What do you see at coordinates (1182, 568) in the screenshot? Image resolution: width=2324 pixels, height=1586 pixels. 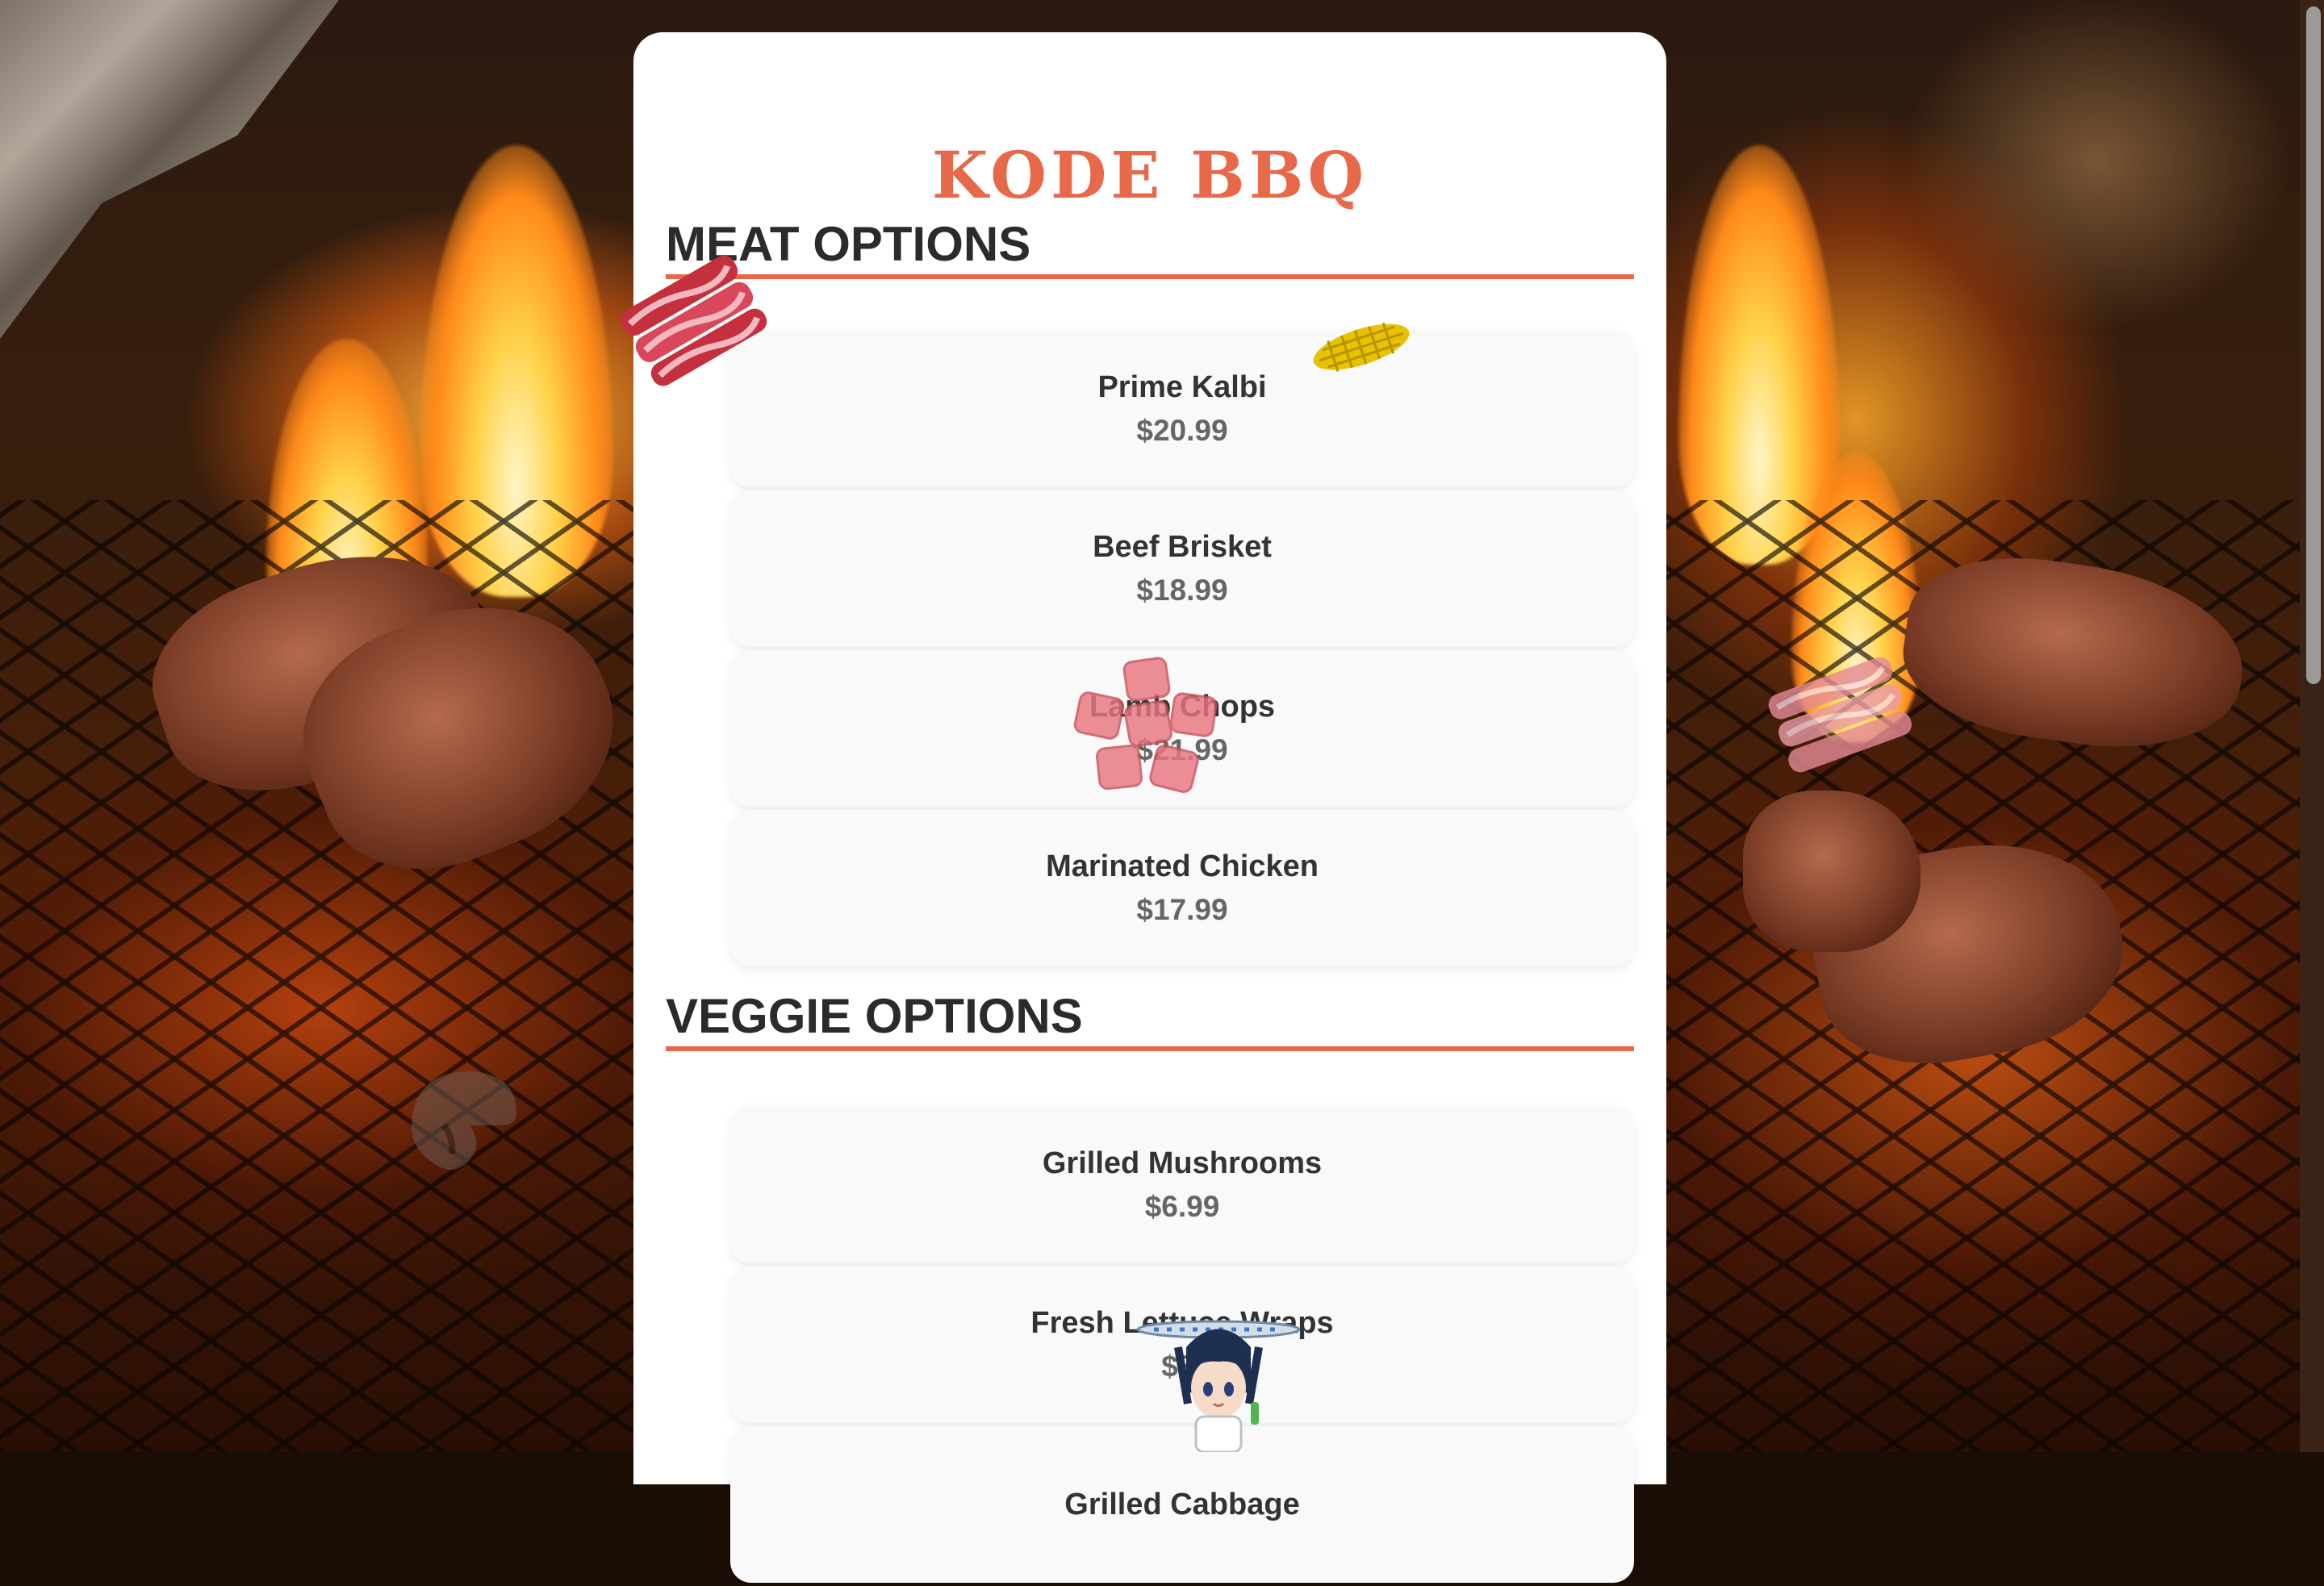 I see `menu-item: Beef Brisket $18.99` at bounding box center [1182, 568].